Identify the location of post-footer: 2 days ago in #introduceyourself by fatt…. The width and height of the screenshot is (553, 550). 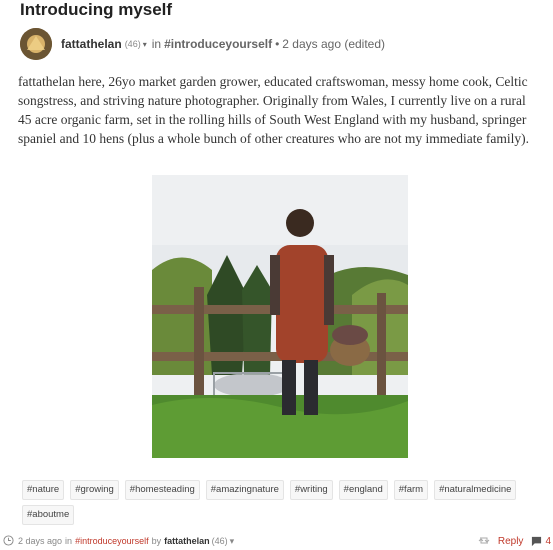
(277, 541).